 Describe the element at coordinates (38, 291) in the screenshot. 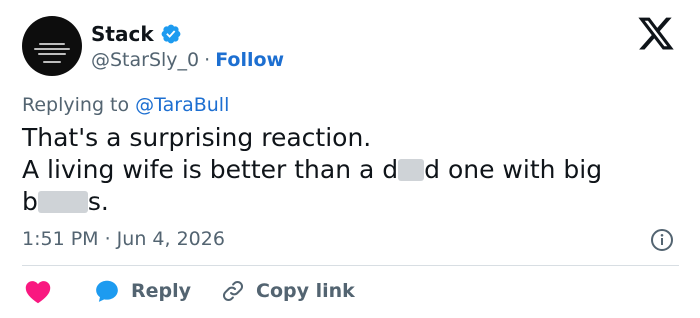

I see `heart-icon` at that location.